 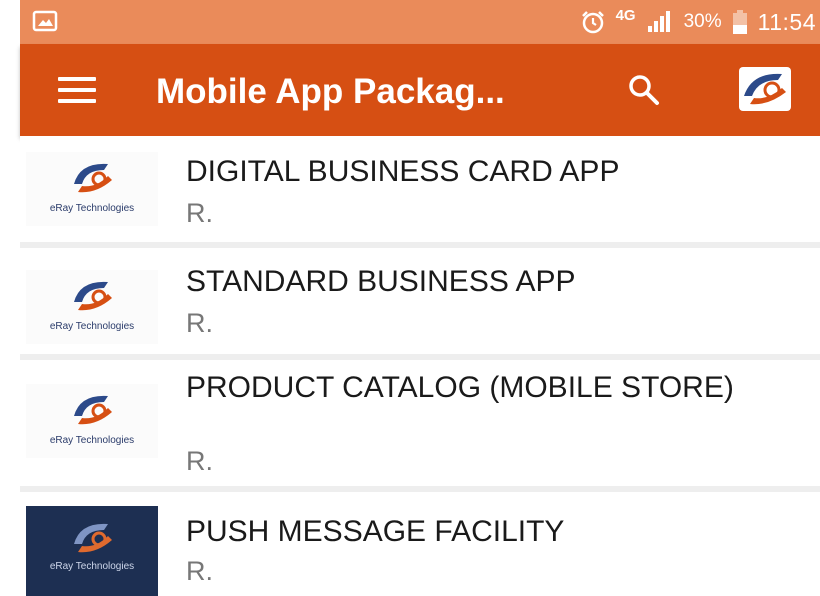 I want to click on item-title: PRODUCT CATALOG (MOBILE STORE), so click(x=460, y=387).